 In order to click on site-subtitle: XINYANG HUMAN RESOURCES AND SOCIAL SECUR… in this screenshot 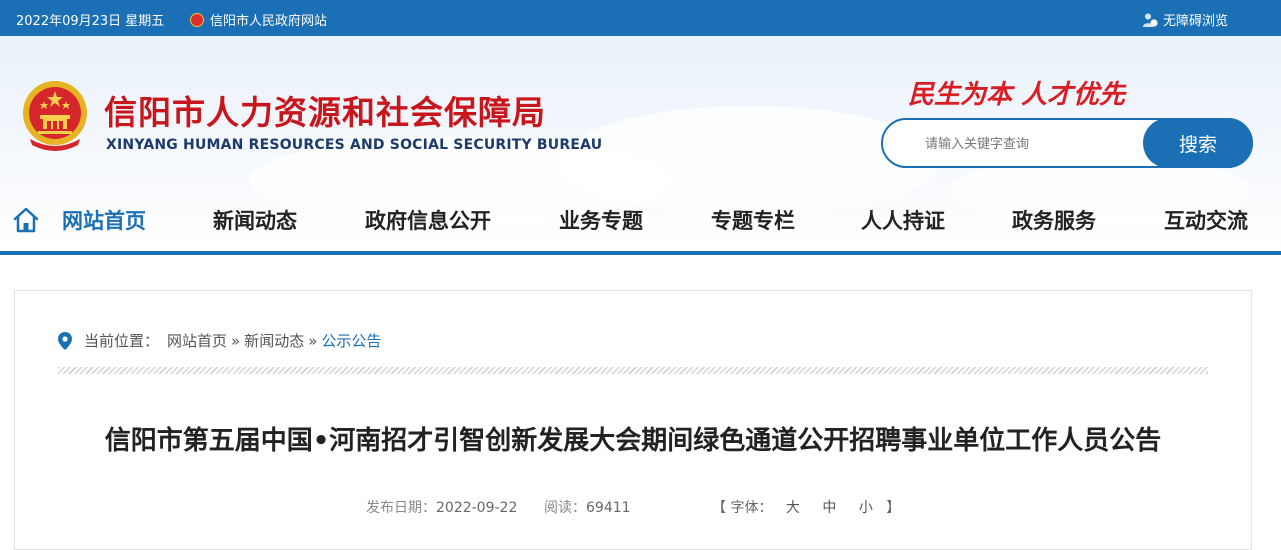, I will do `click(354, 145)`.